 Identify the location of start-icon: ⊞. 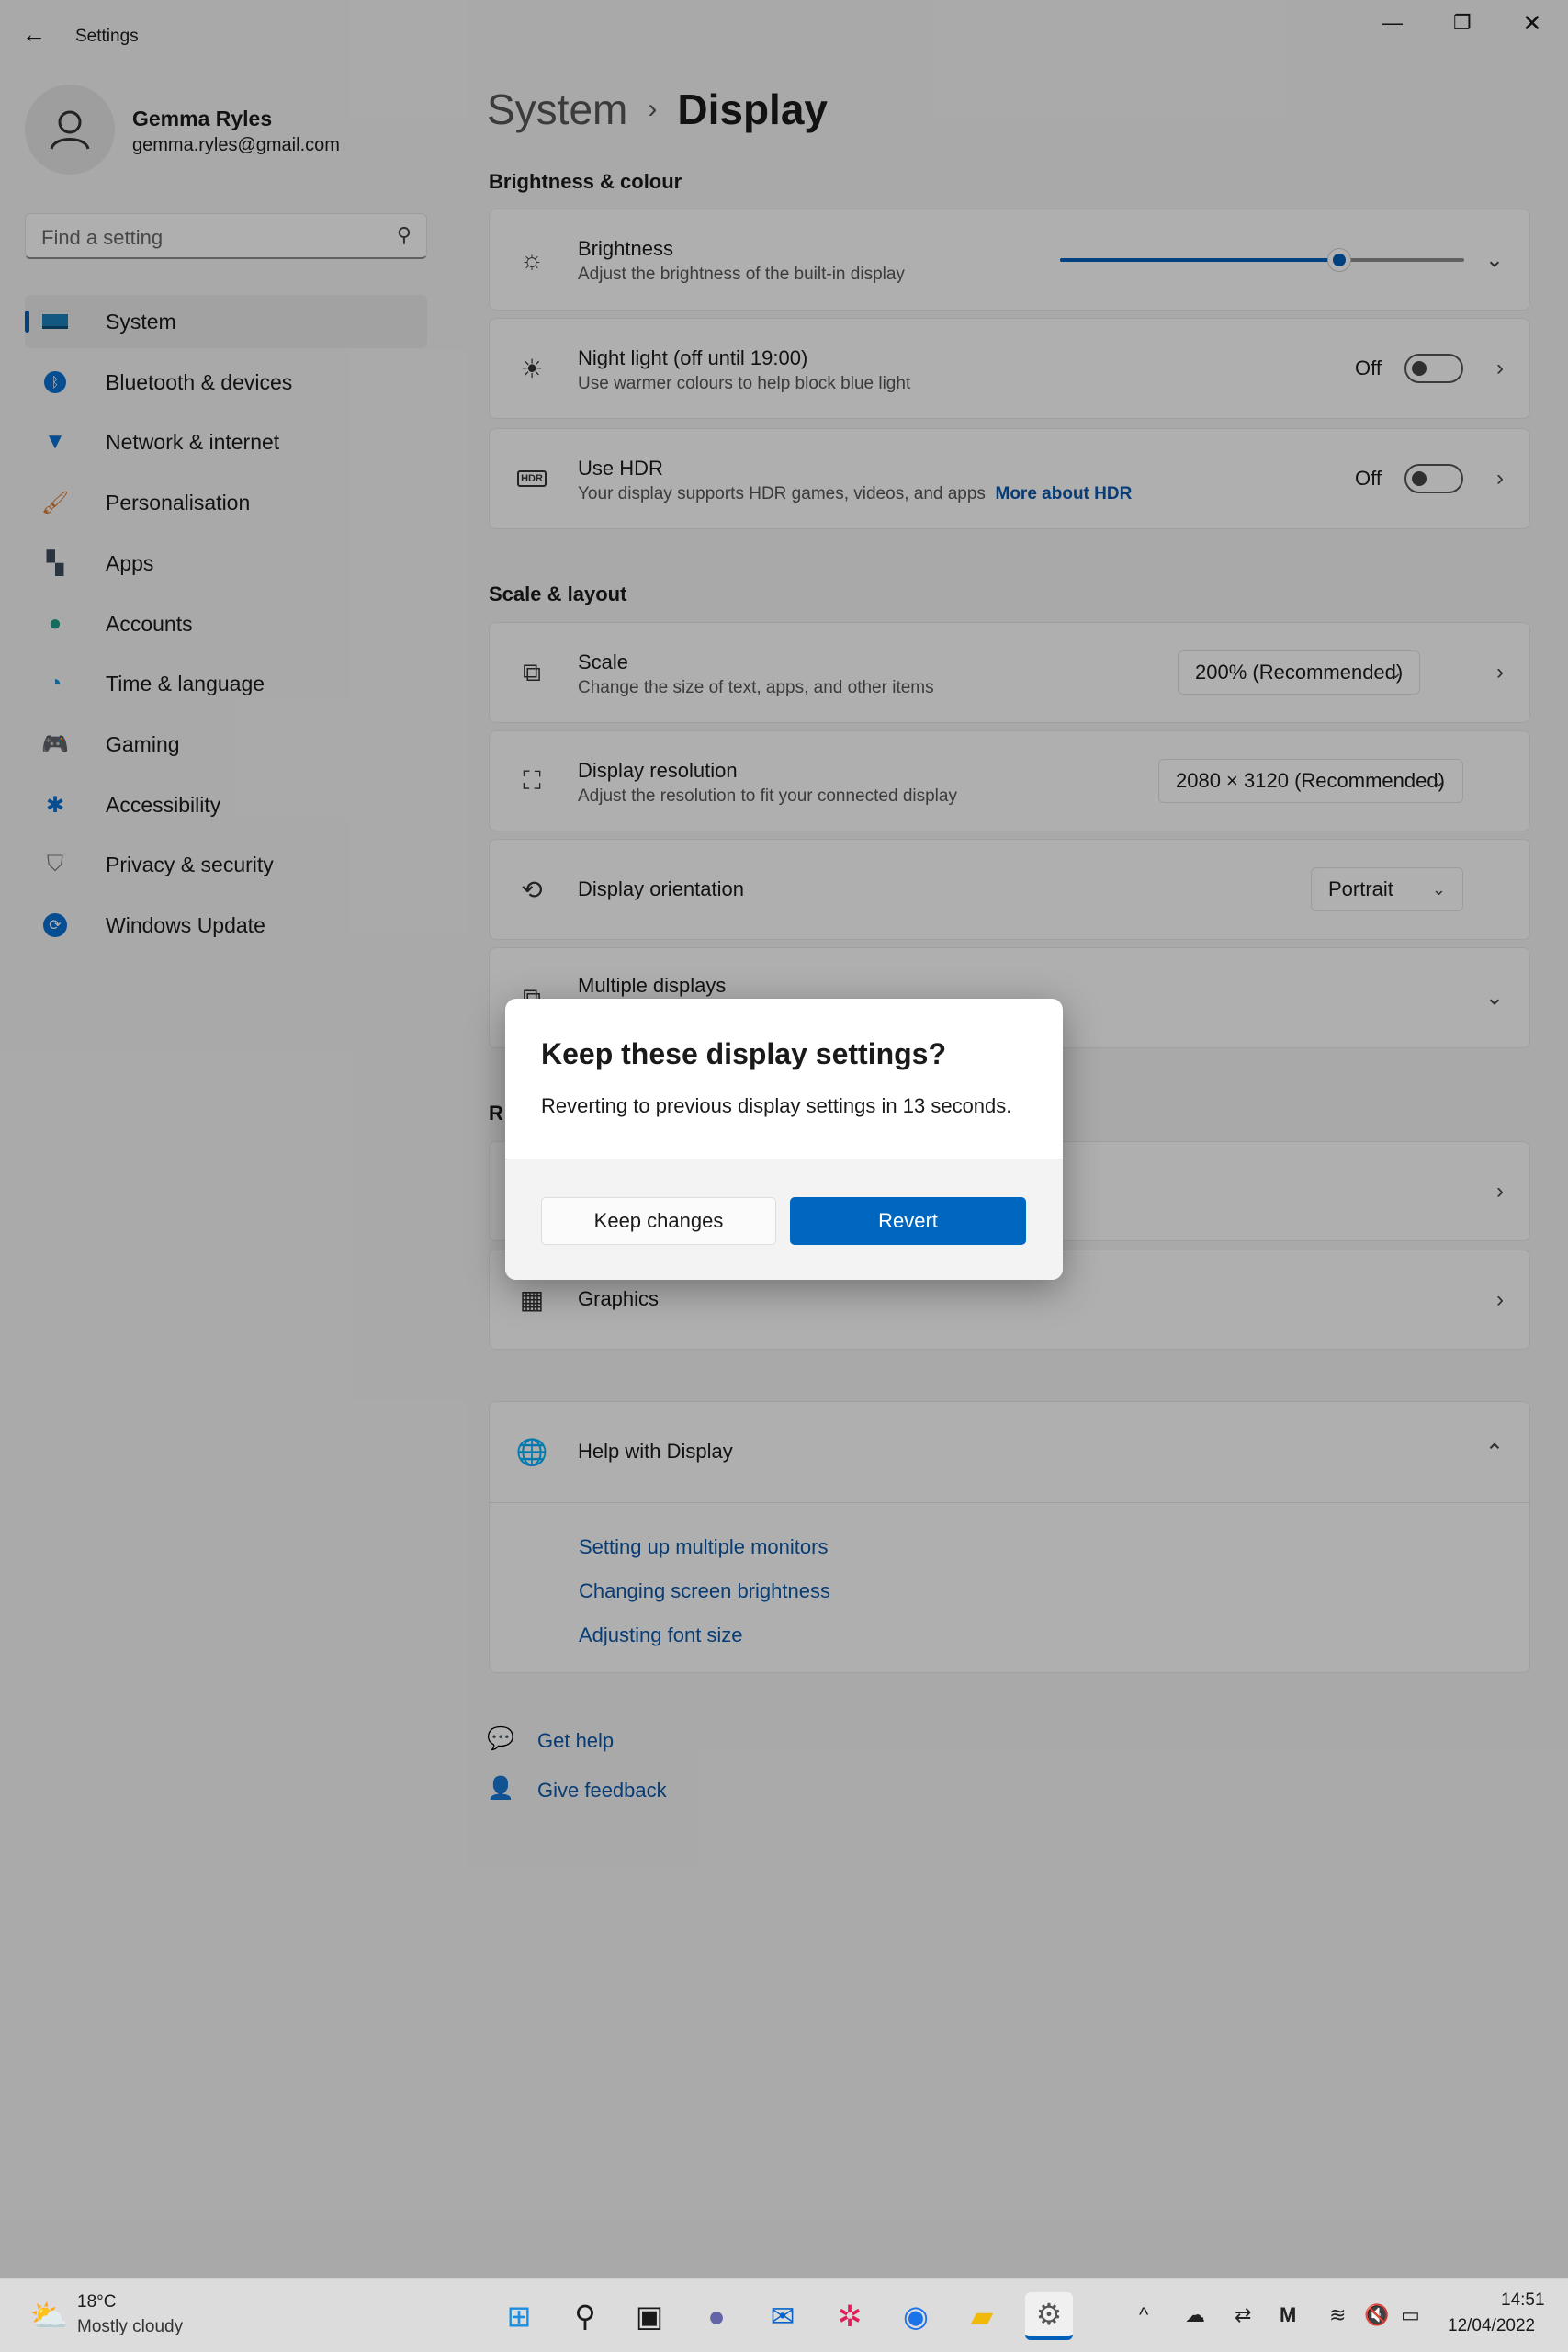
(519, 2316).